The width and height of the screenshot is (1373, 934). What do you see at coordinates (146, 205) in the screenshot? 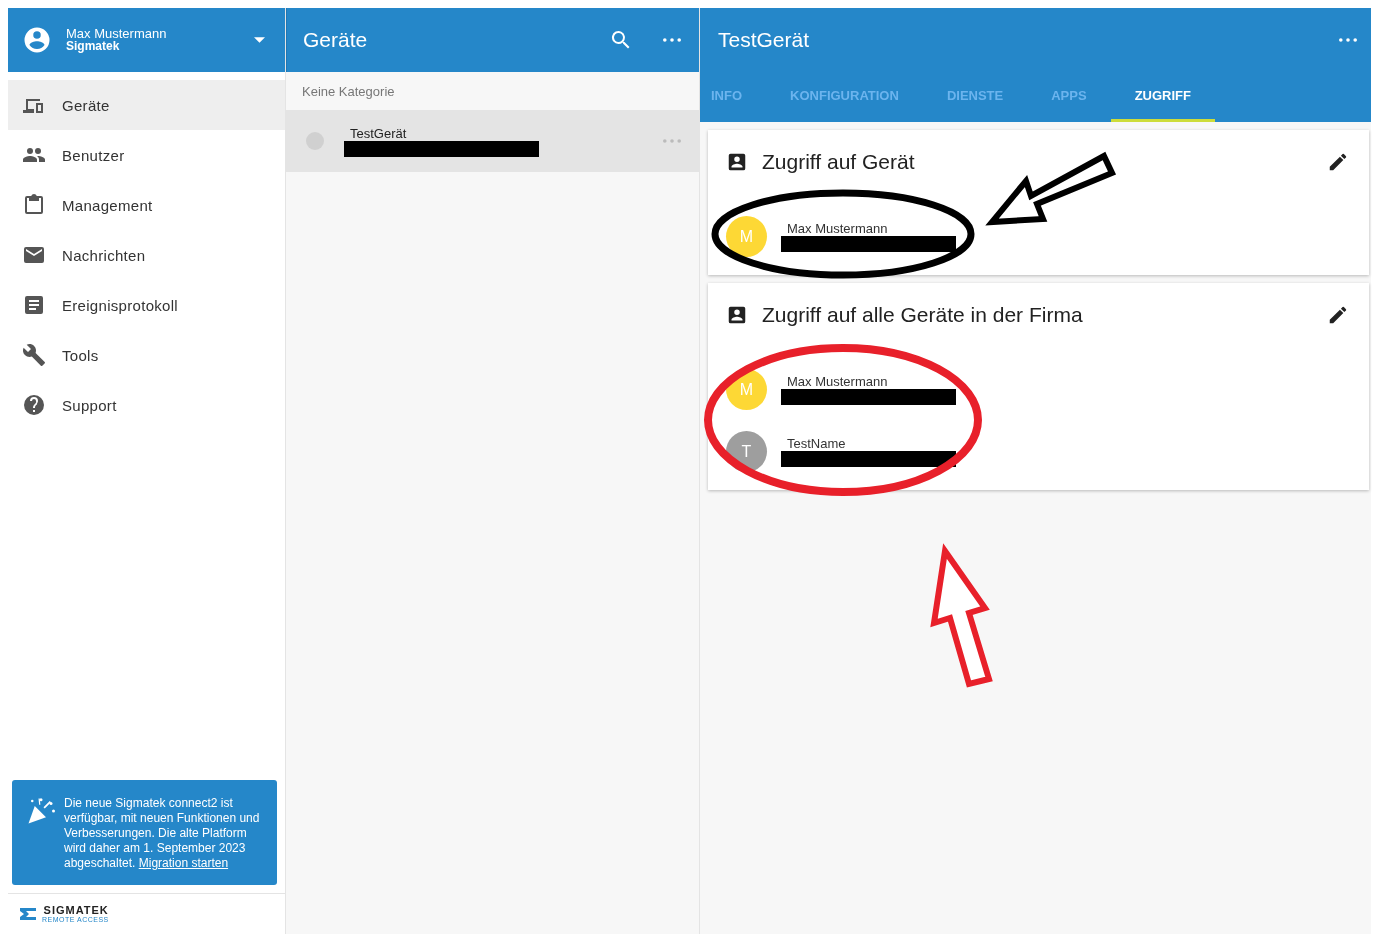
I see `nav-item: Management` at bounding box center [146, 205].